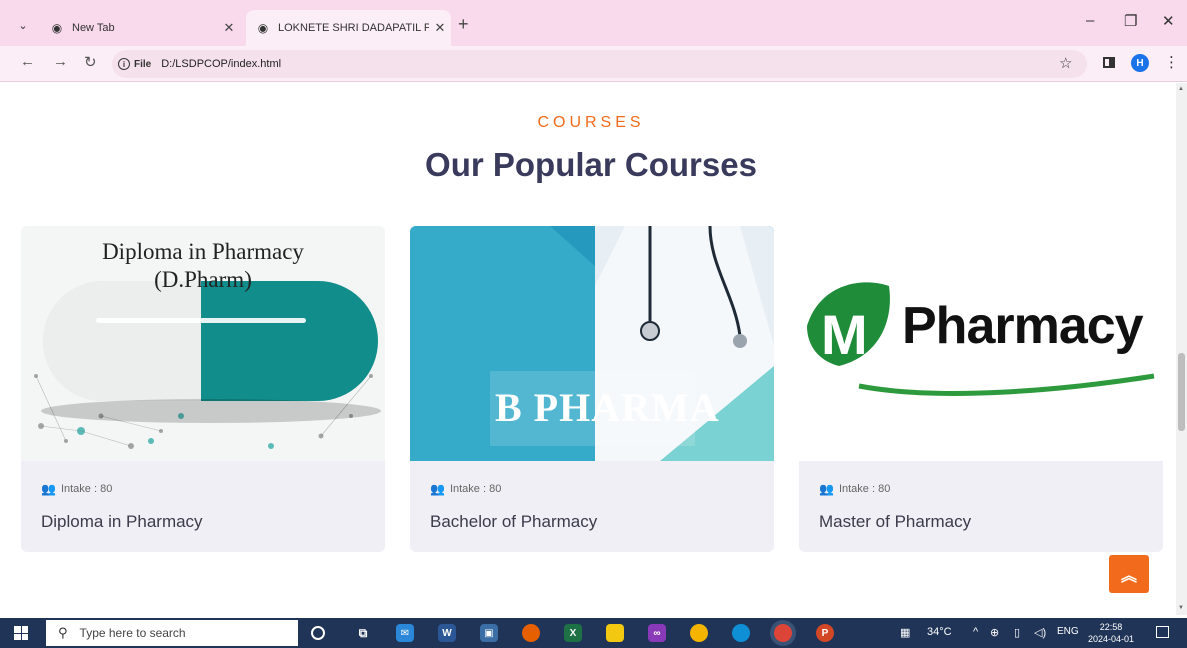 This screenshot has height=648, width=1187. What do you see at coordinates (318, 633) in the screenshot?
I see `cortana-icon` at bounding box center [318, 633].